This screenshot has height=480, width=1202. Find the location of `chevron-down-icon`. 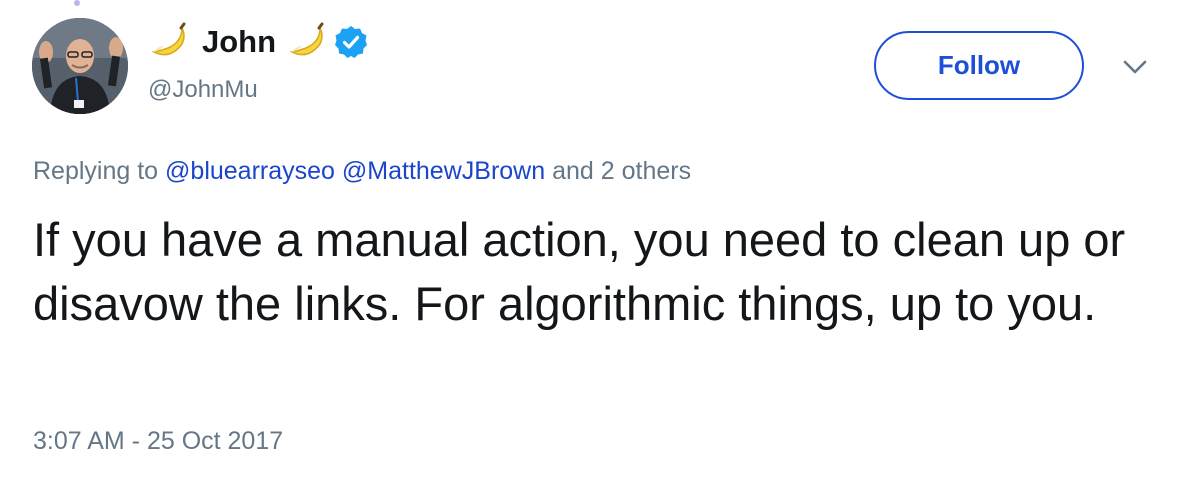

chevron-down-icon is located at coordinates (1135, 67).